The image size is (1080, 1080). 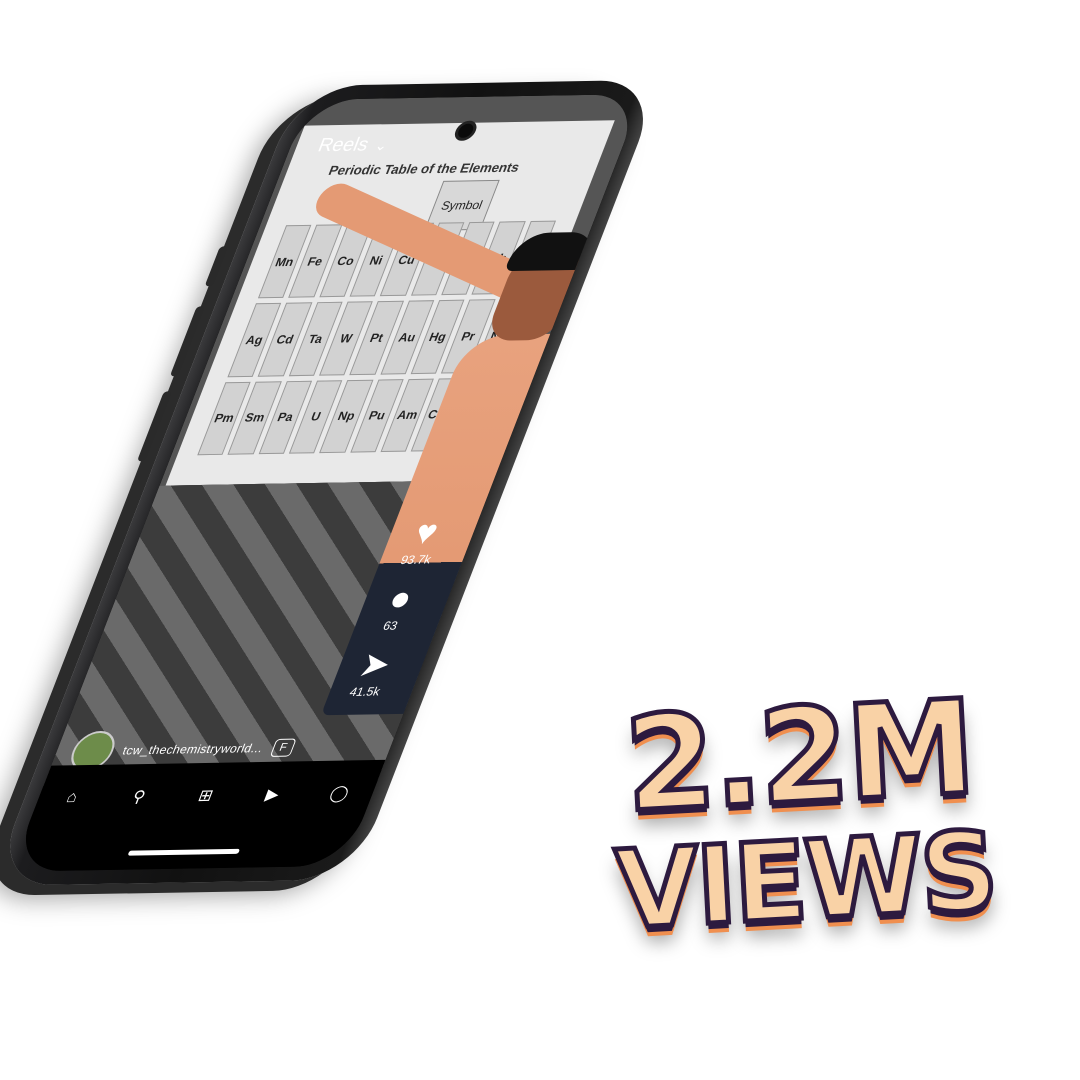 What do you see at coordinates (198, 815) in the screenshot?
I see `bottom-nav: ⌂ ⚲ ⊞ ▶ ◯` at bounding box center [198, 815].